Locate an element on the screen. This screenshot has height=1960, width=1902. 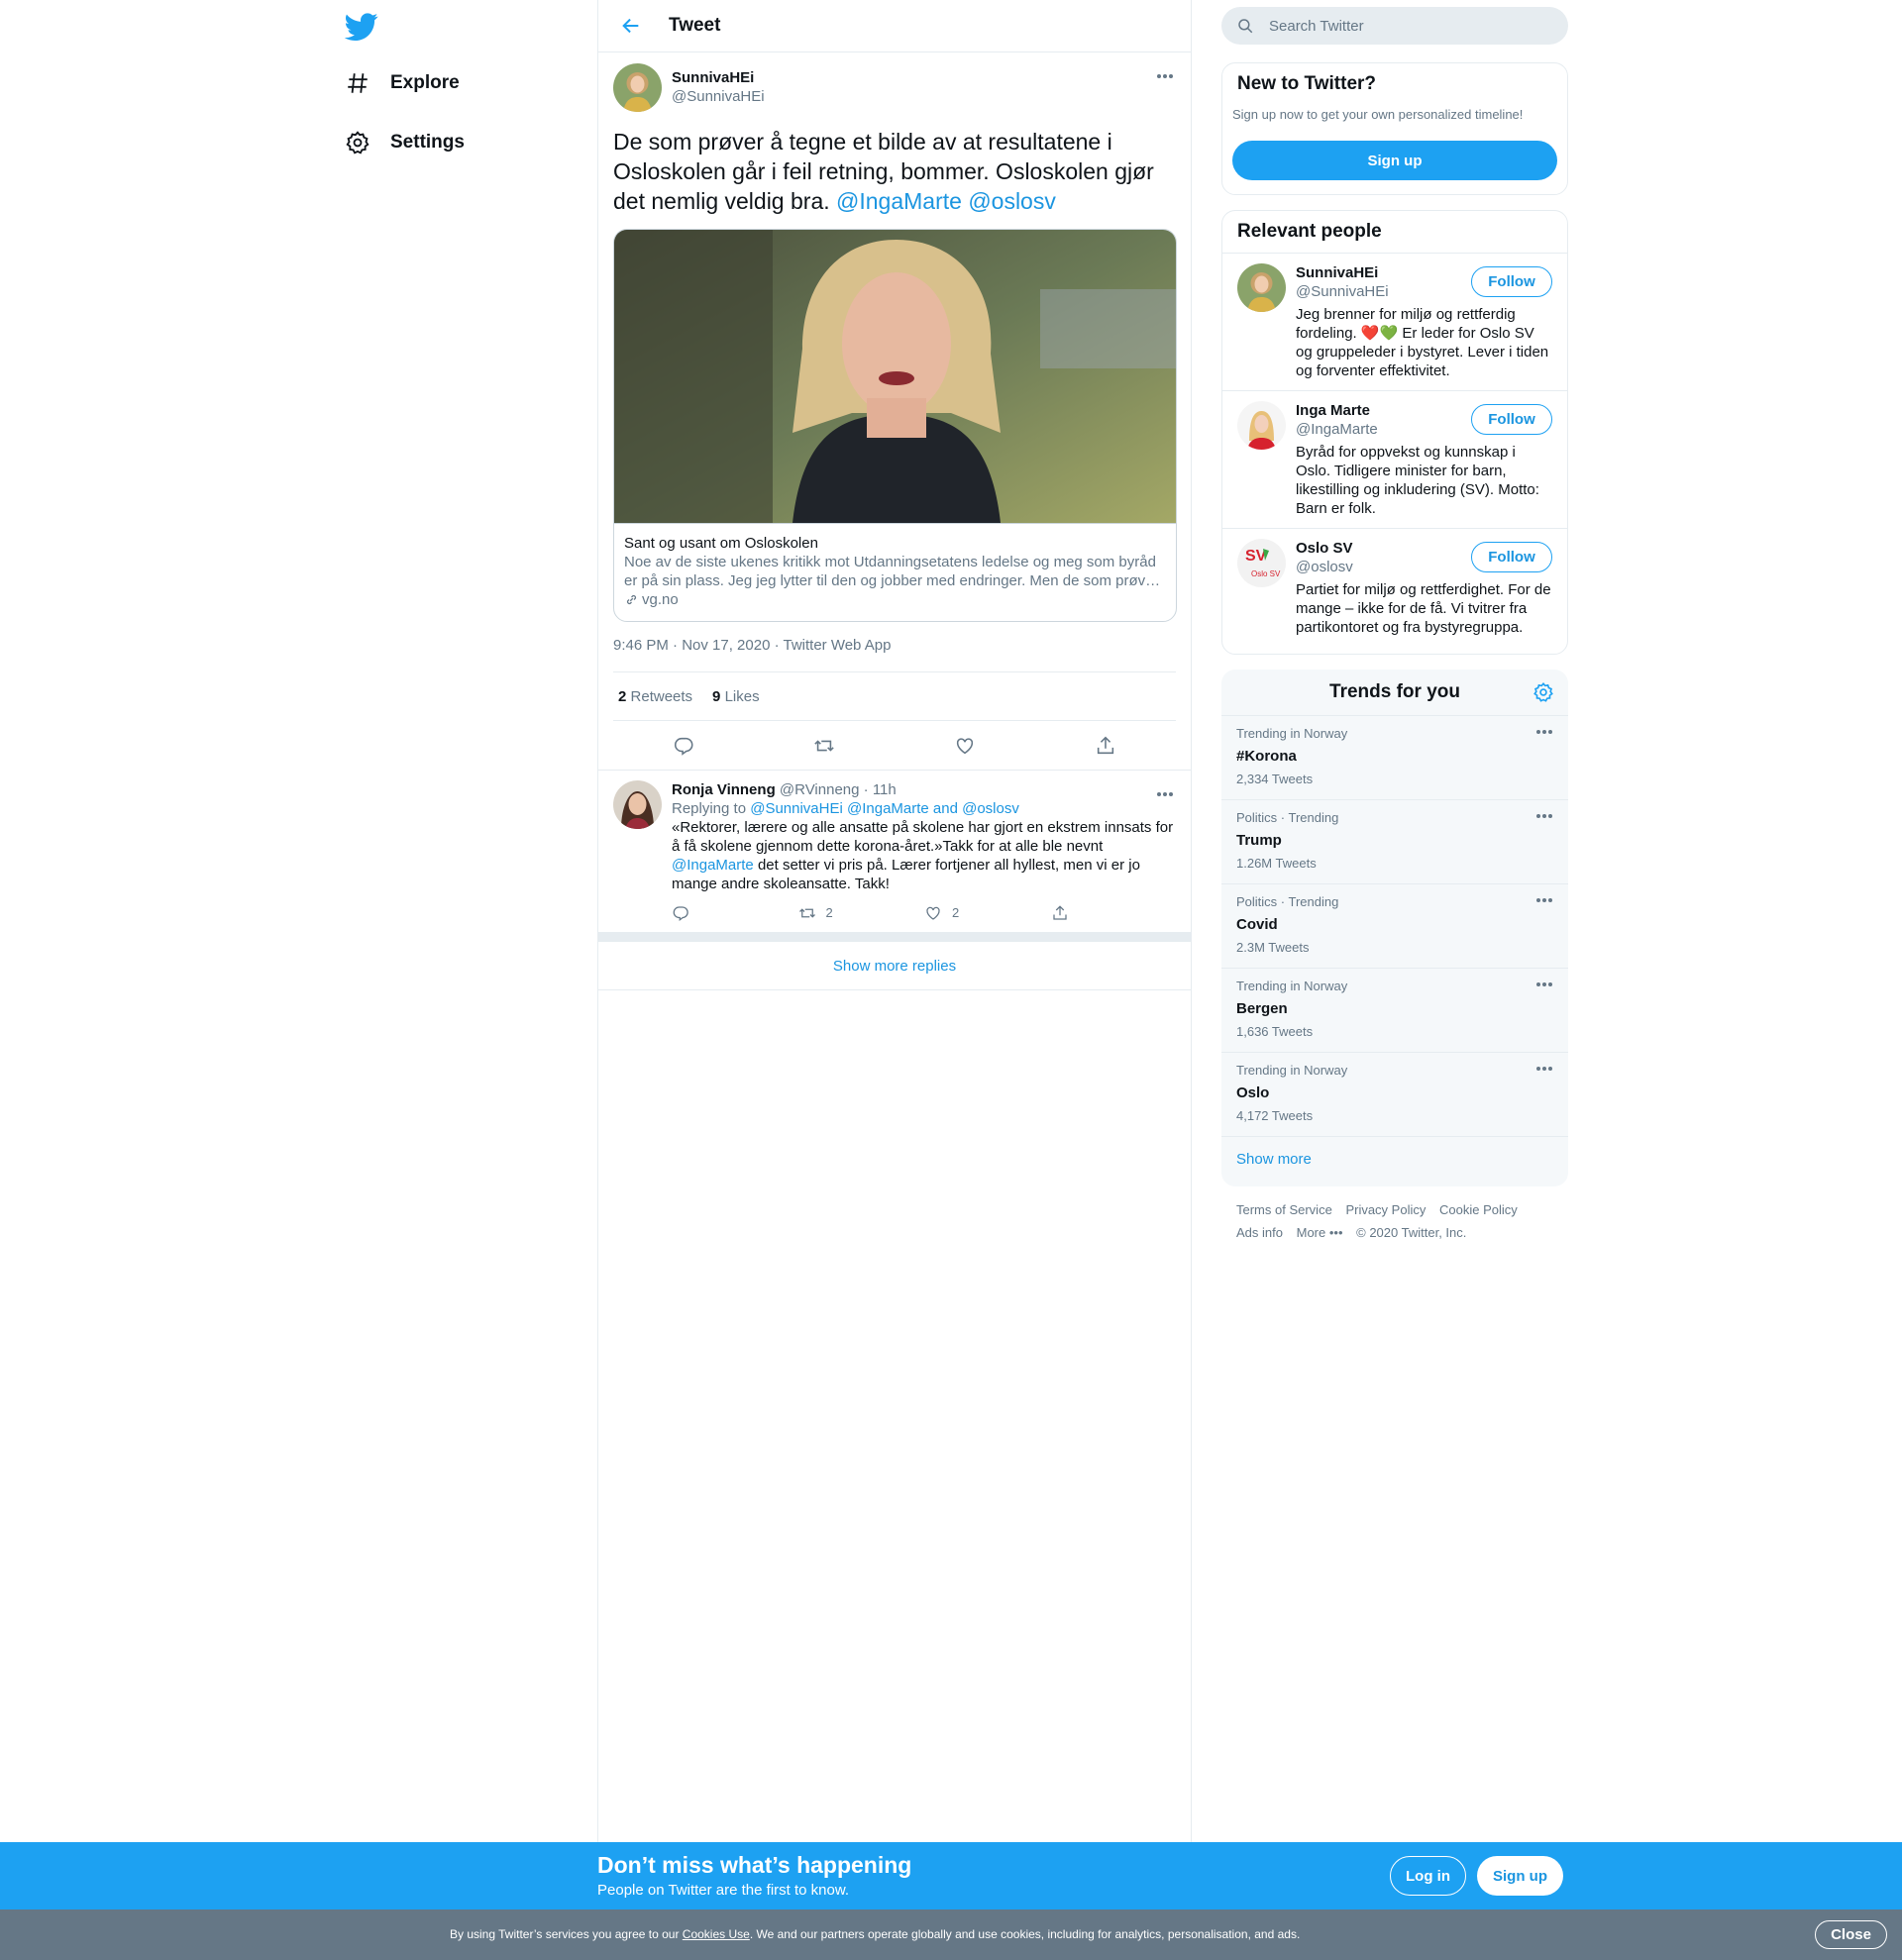
trend-name: #Korona is located at coordinates (1266, 757).